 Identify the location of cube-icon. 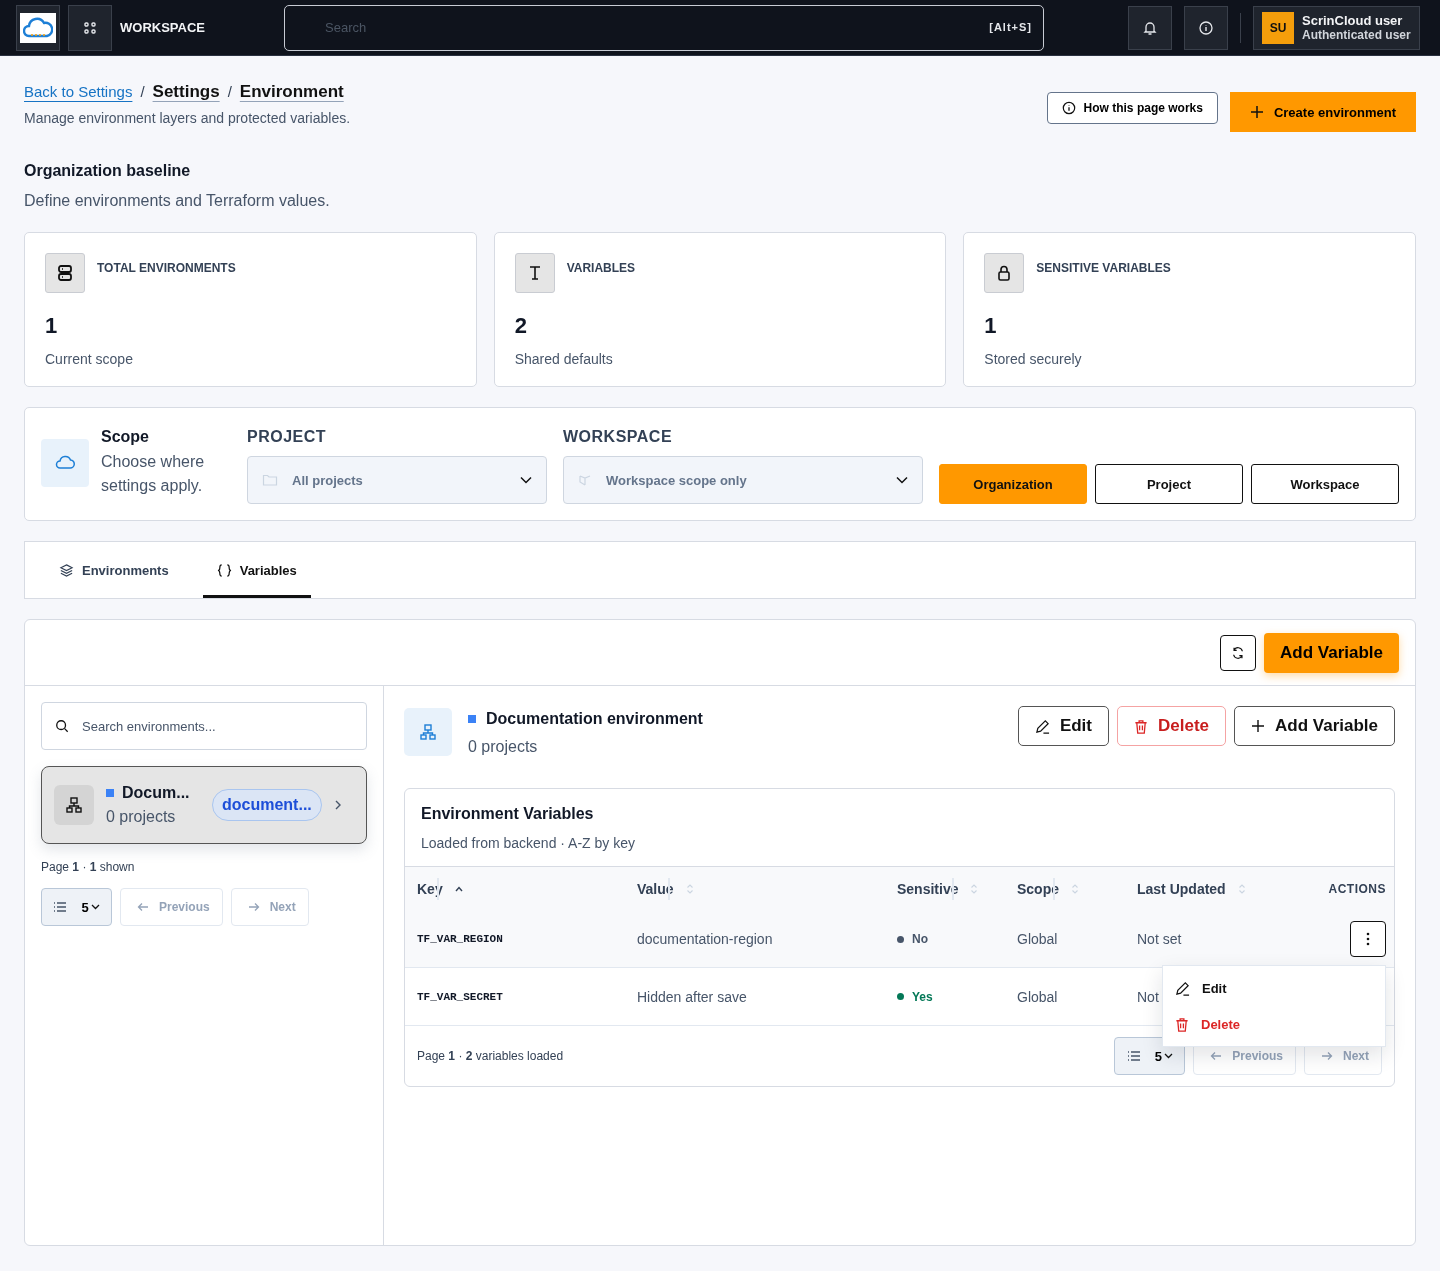
(585, 480).